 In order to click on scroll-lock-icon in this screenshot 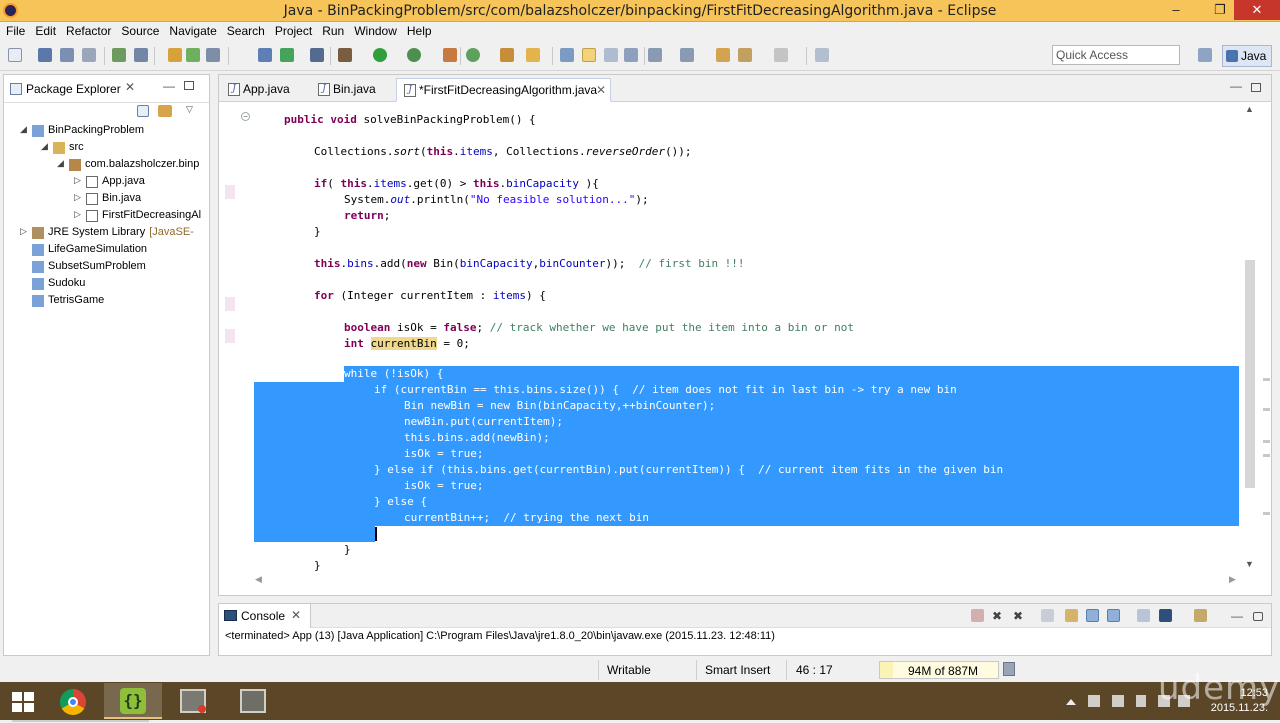, I will do `click(1071, 615)`.